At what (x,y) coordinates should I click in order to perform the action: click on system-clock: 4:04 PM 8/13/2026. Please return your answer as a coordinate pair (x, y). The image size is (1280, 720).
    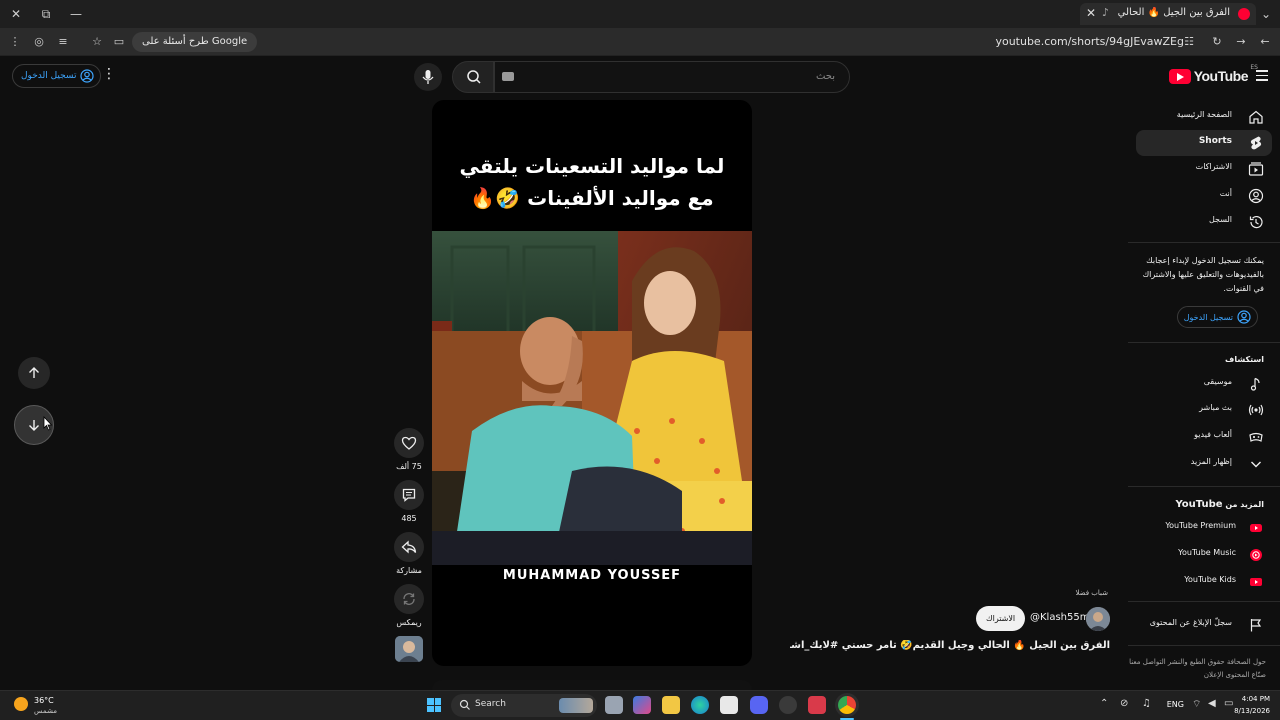
    Looking at the image, I should click on (1252, 705).